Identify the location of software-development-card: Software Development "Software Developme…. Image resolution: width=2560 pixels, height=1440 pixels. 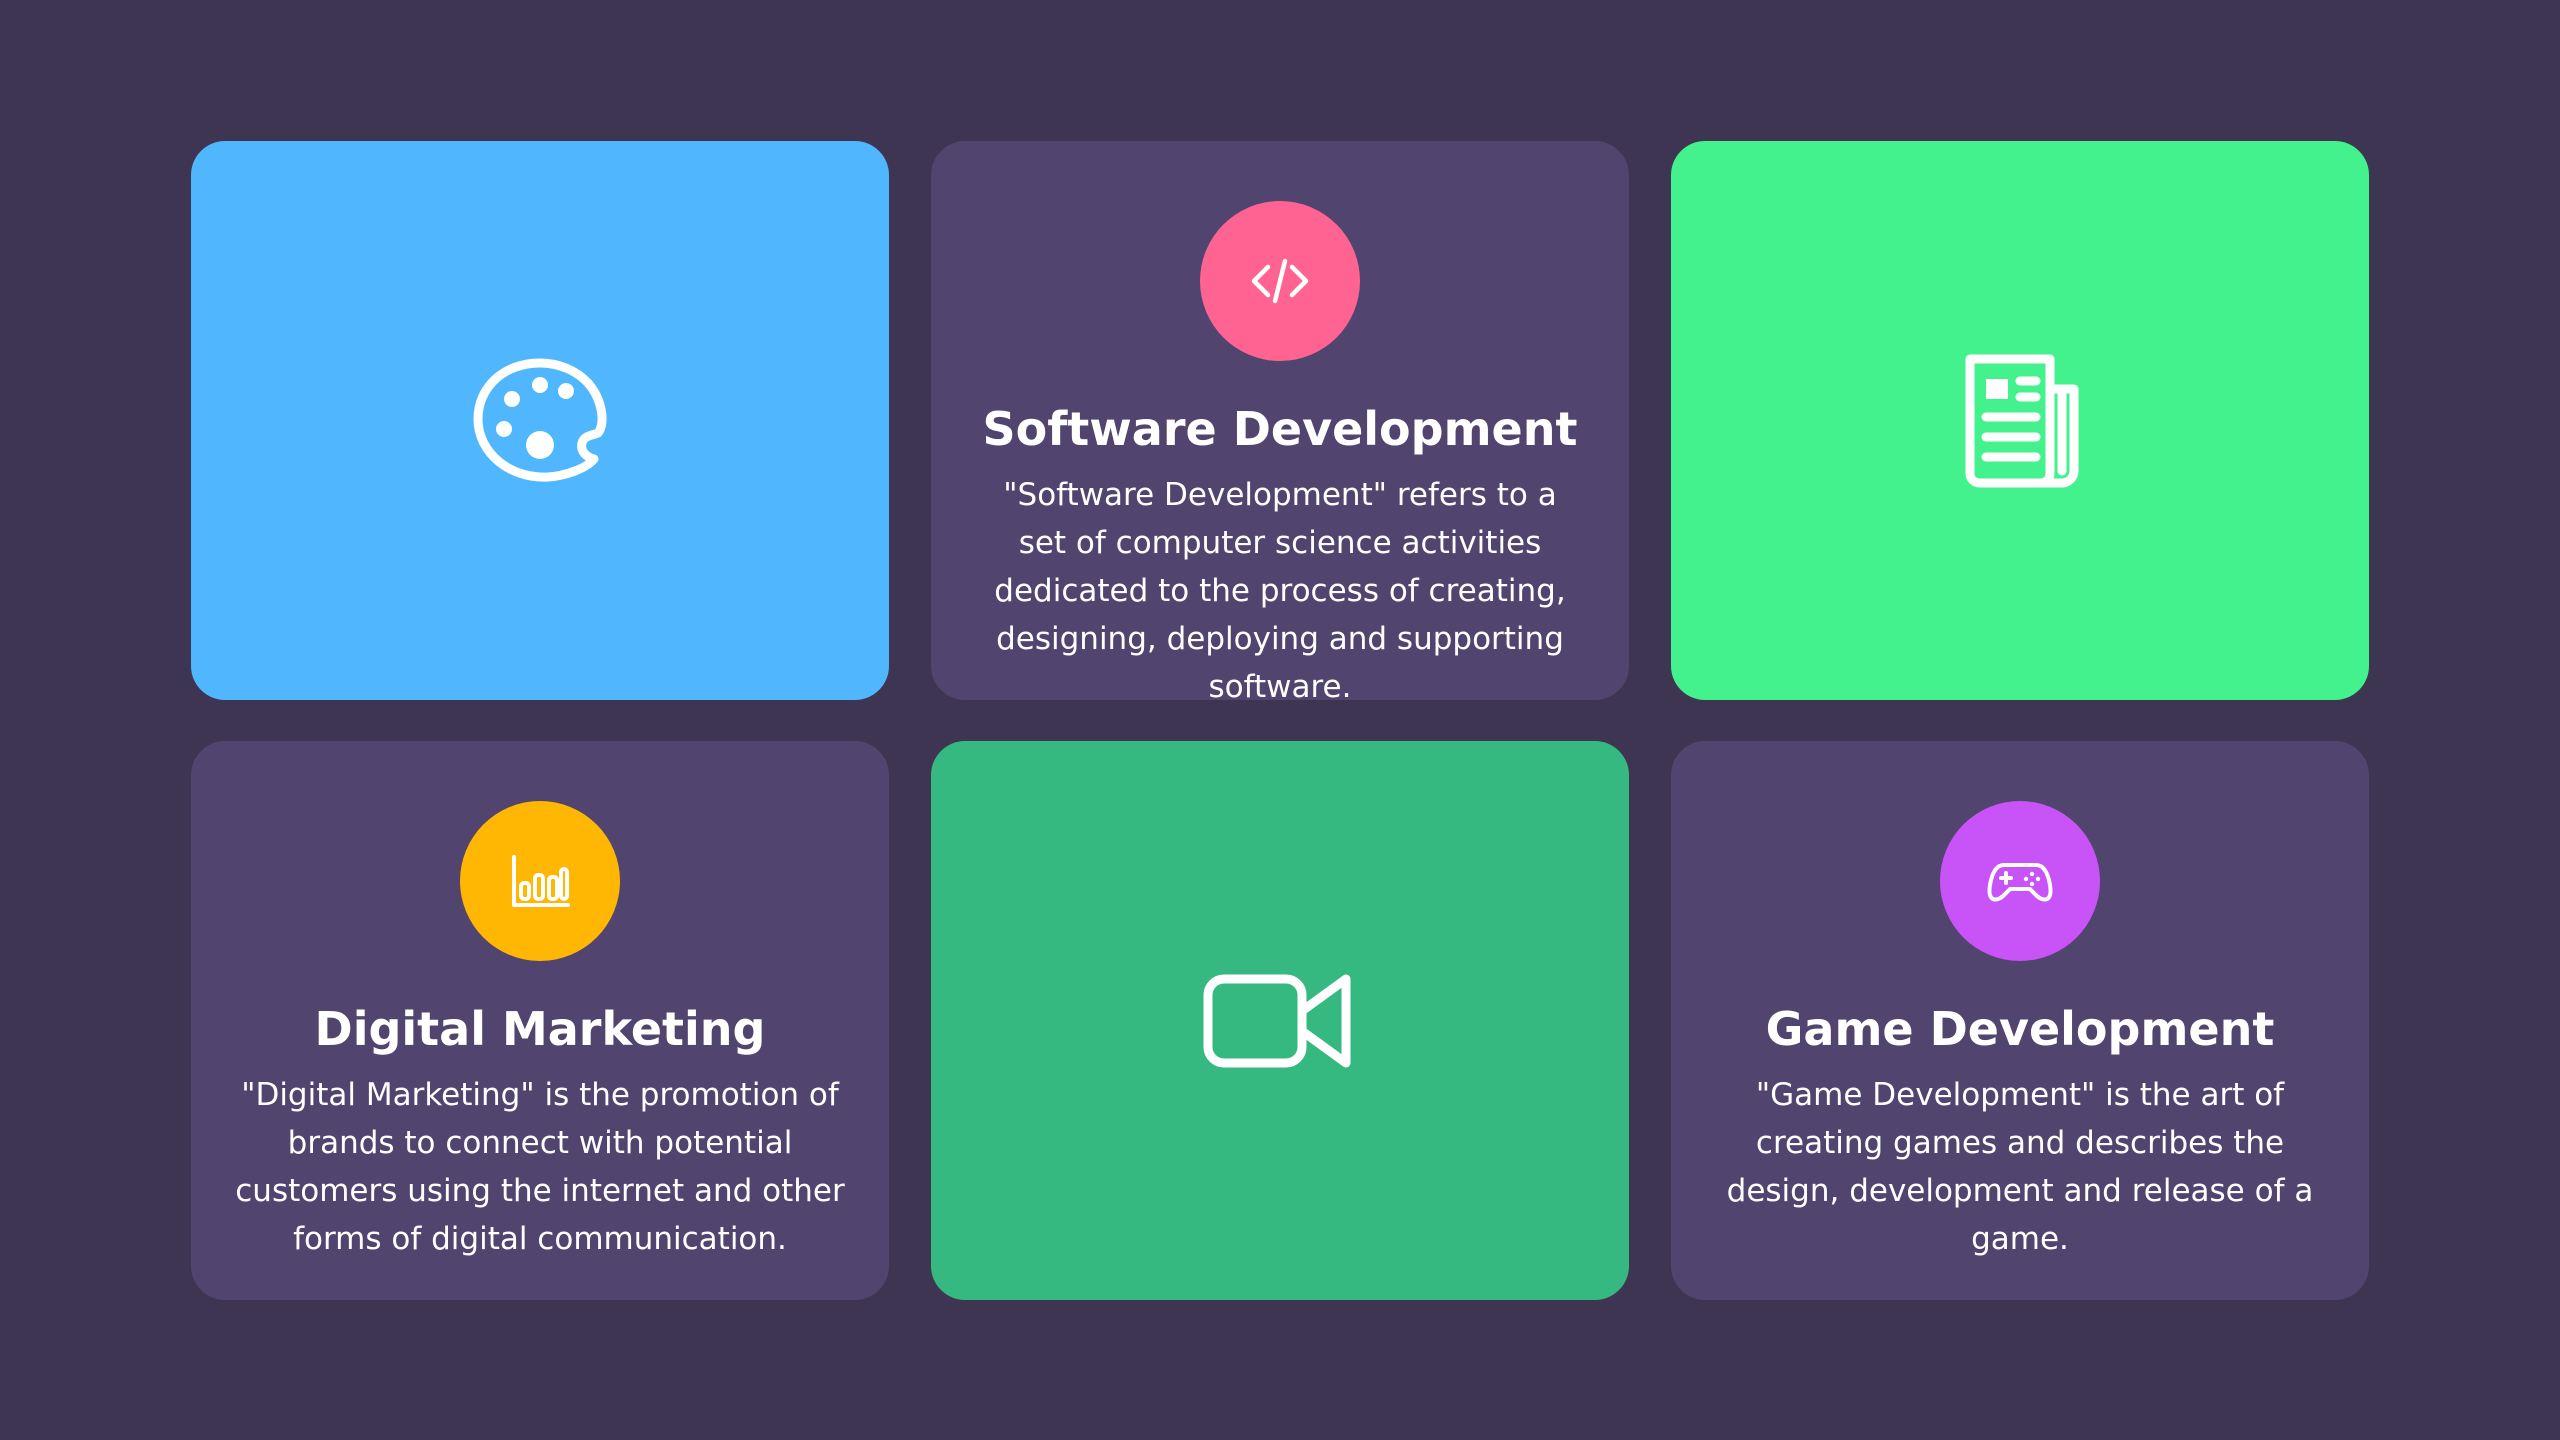
(1280, 420).